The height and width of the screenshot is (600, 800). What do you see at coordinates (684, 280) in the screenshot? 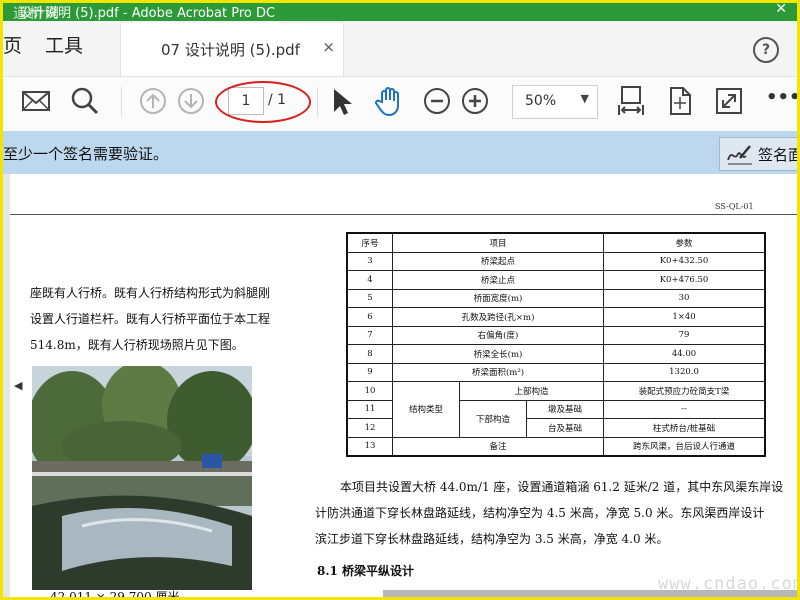
I see `table-cell: K0+476.50` at bounding box center [684, 280].